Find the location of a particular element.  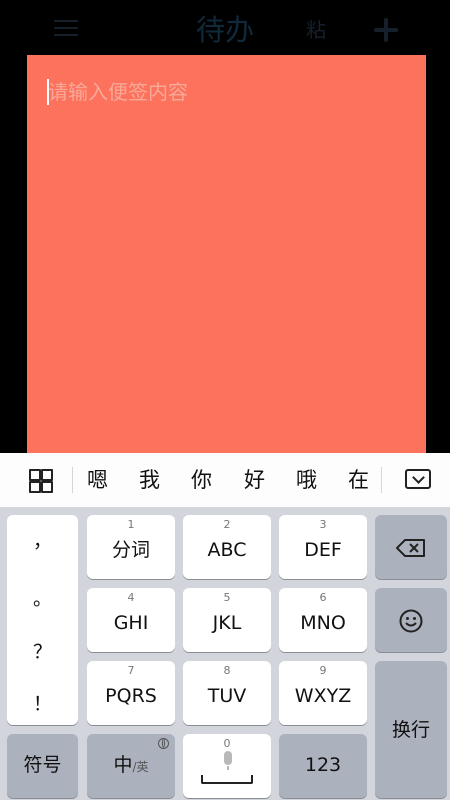

candidate-word: 嗯 is located at coordinates (97, 480).